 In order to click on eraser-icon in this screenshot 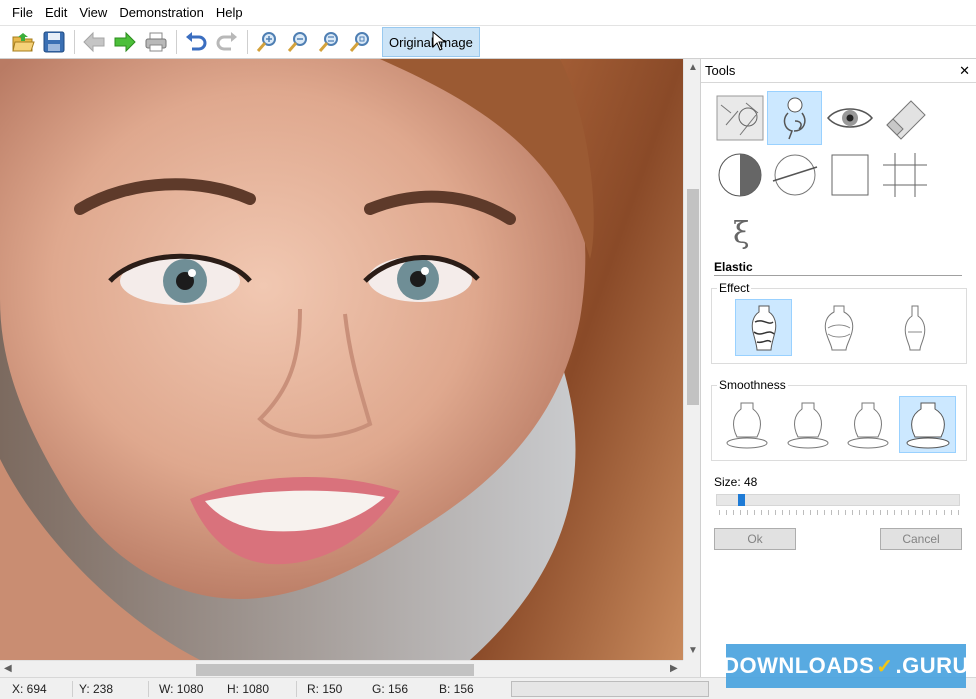, I will do `click(905, 120)`.